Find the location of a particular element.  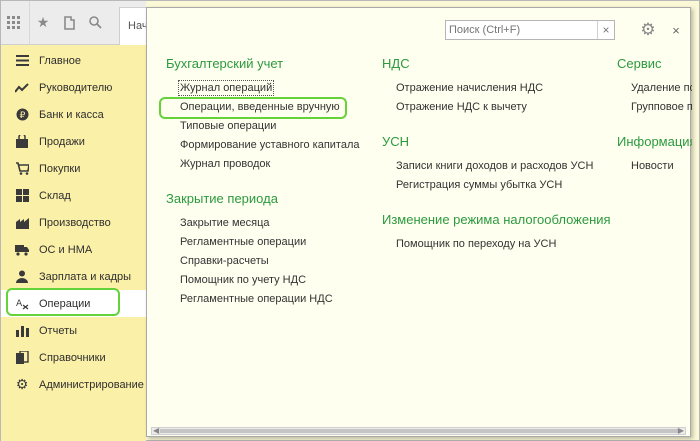

sidebar-item-main: Главное is located at coordinates (73, 60).